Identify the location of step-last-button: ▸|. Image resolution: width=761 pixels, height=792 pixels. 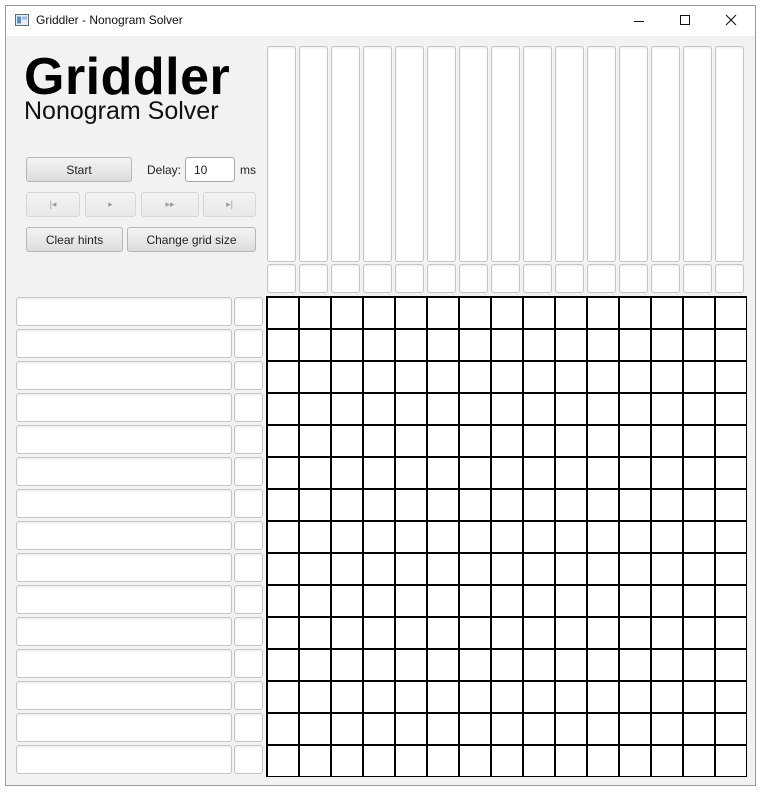
(229, 204).